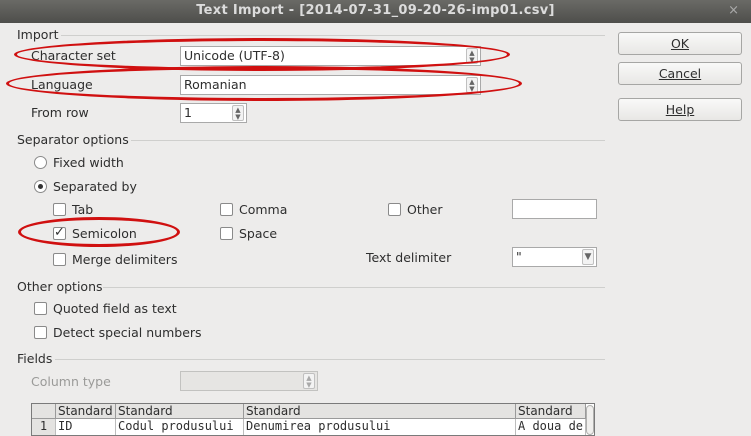  What do you see at coordinates (115, 308) in the screenshot?
I see `quoted-field-label: Quoted field as text` at bounding box center [115, 308].